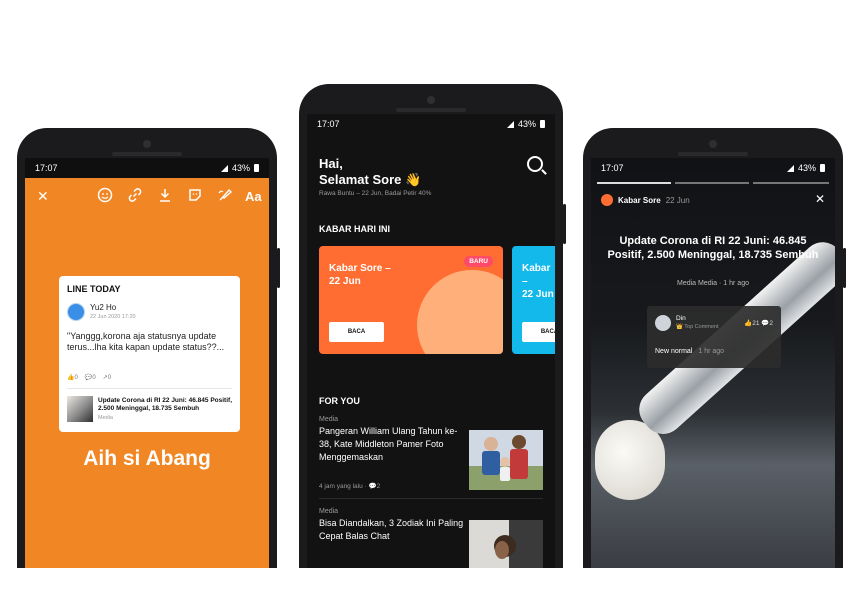 The image size is (864, 600). I want to click on greeting: Hai, Selamat Sore 👋, so click(370, 171).